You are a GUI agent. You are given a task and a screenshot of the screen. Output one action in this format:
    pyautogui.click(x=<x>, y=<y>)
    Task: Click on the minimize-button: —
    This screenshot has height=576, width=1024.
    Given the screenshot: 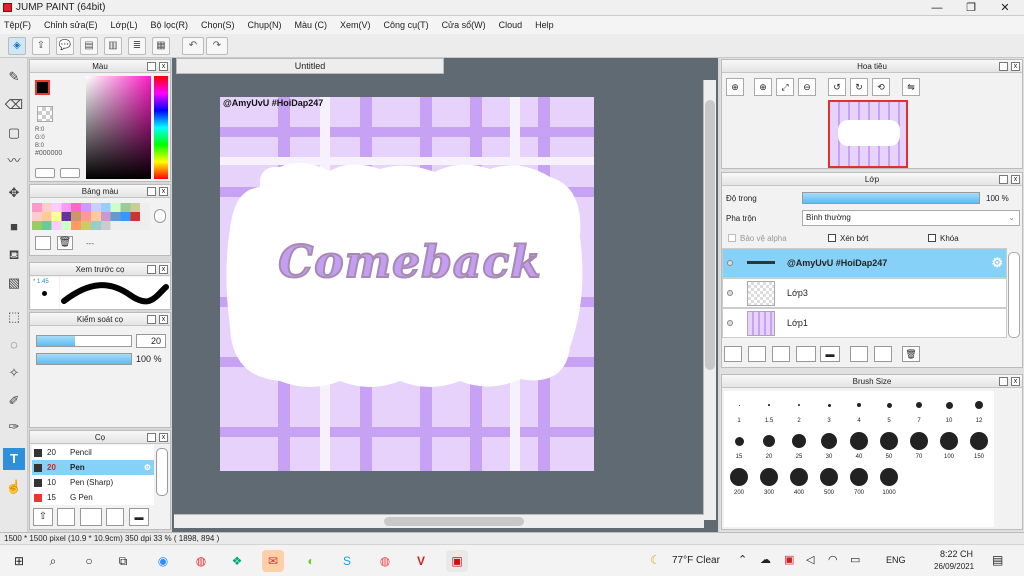 What is the action you would take?
    pyautogui.click(x=937, y=8)
    